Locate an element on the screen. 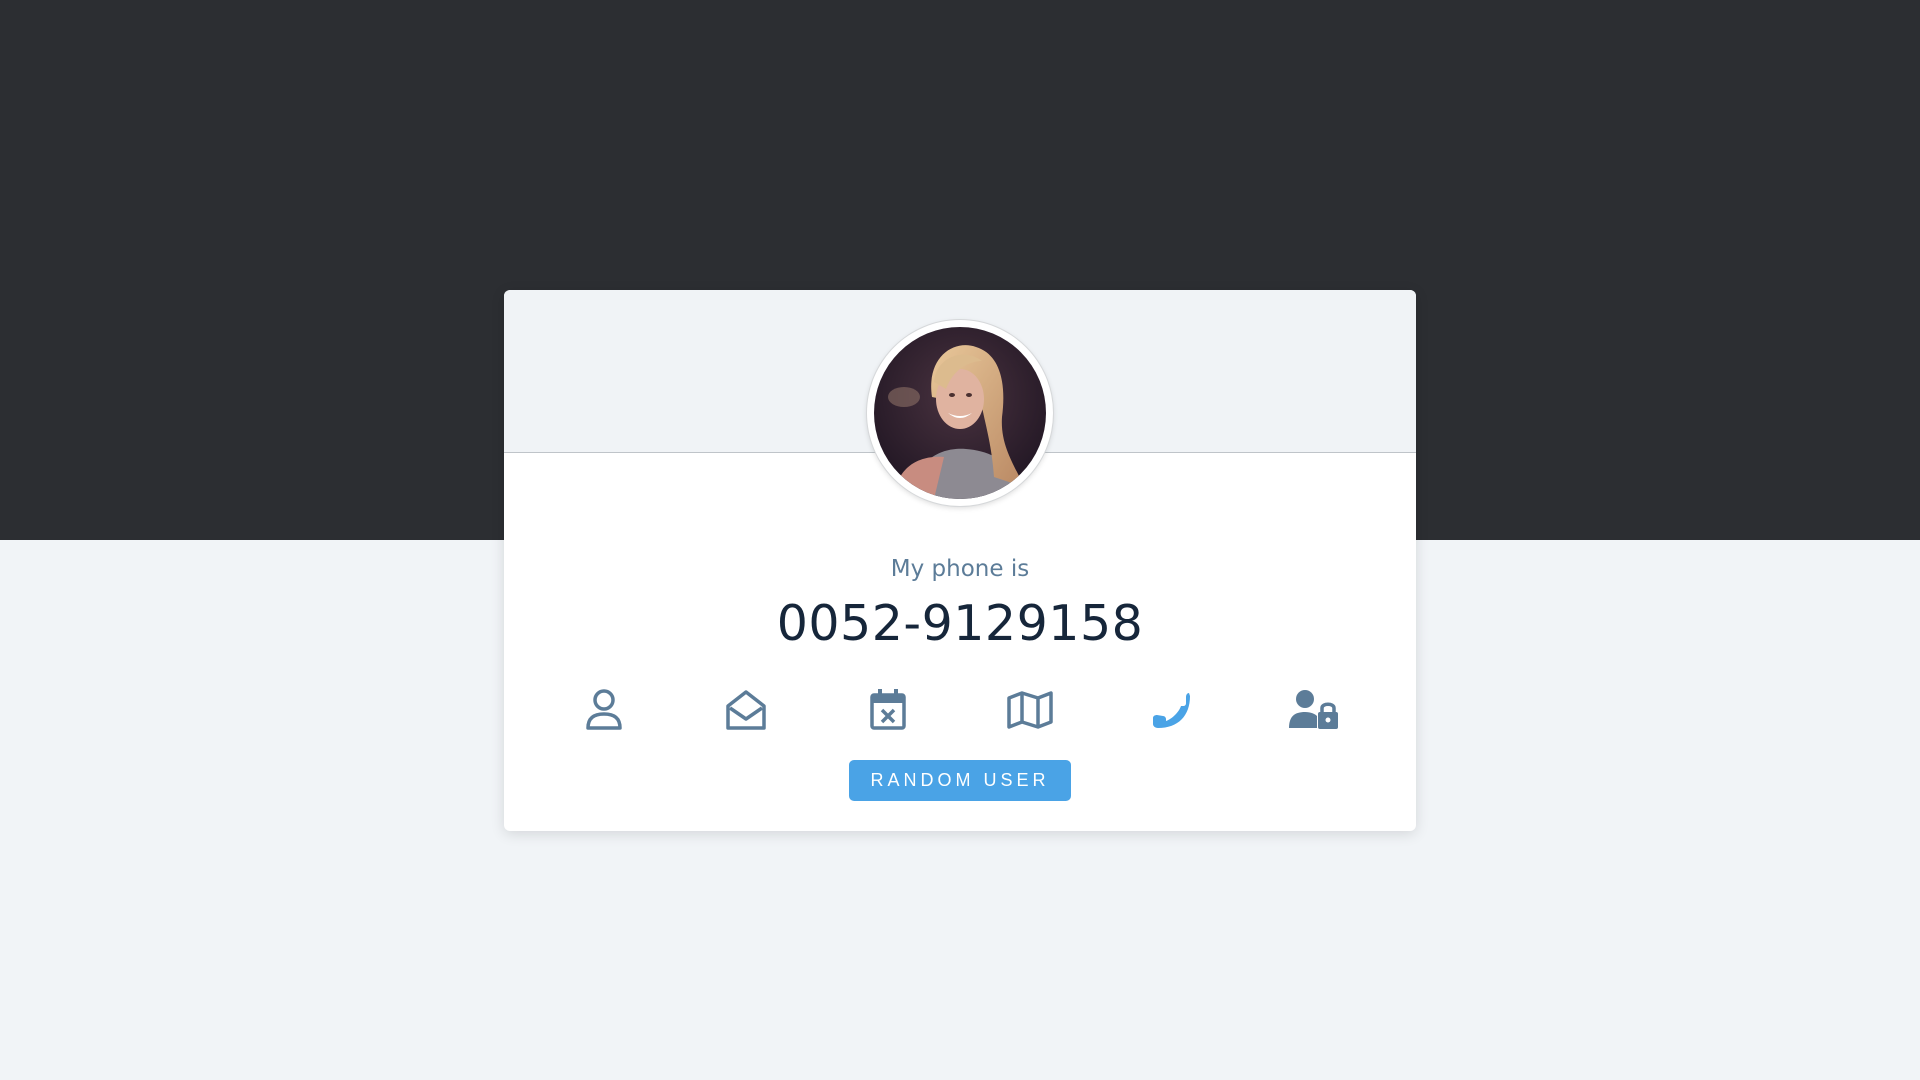  map-icon is located at coordinates (1030, 710).